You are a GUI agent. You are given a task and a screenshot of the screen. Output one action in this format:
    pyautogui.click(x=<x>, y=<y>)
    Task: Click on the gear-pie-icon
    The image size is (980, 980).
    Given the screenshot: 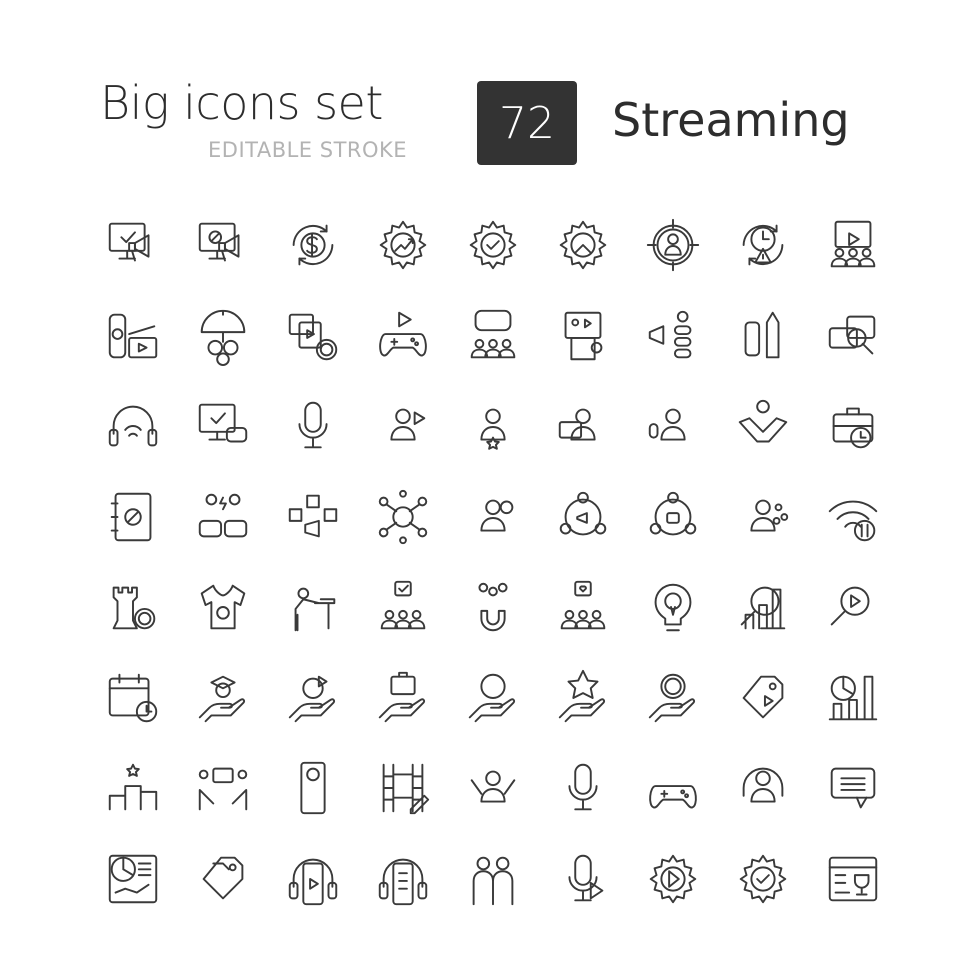 What is the action you would take?
    pyautogui.click(x=583, y=245)
    